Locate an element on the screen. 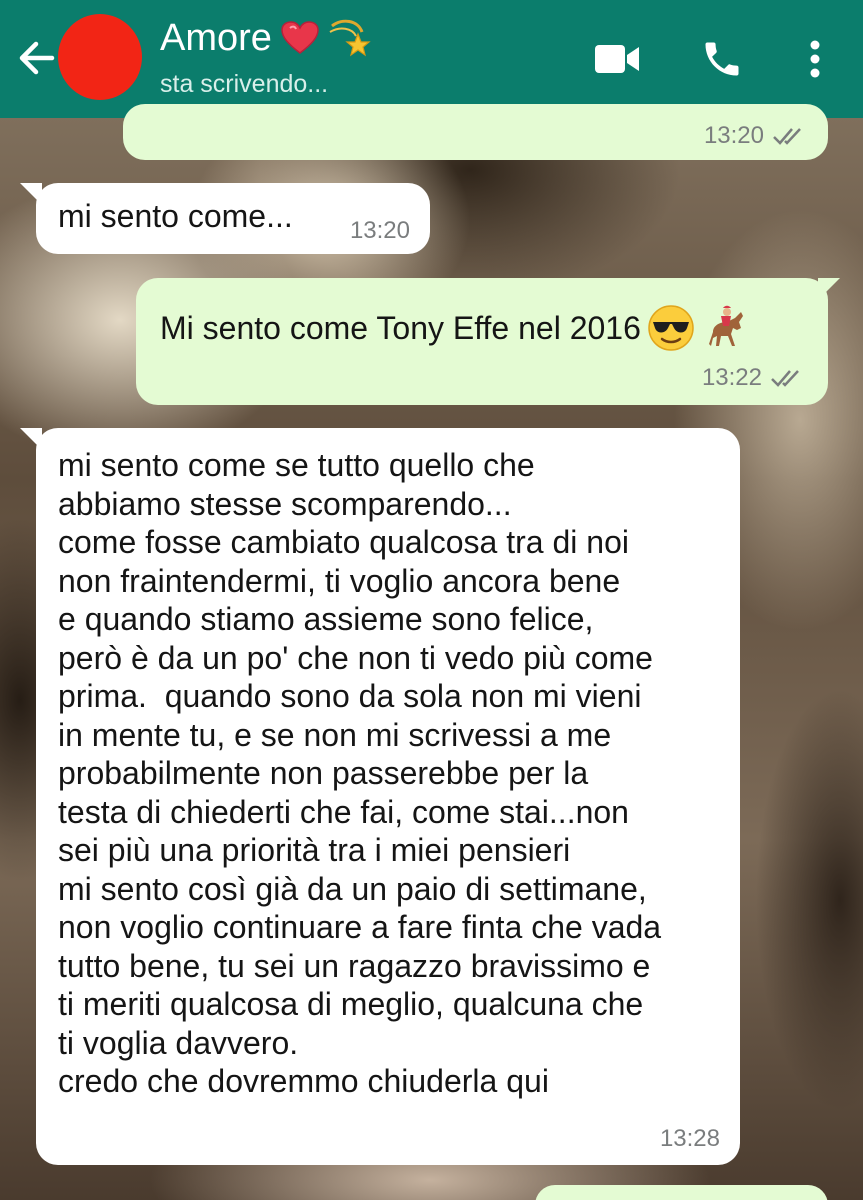 The height and width of the screenshot is (1200, 863). message-meta: 13:22 is located at coordinates (753, 378).